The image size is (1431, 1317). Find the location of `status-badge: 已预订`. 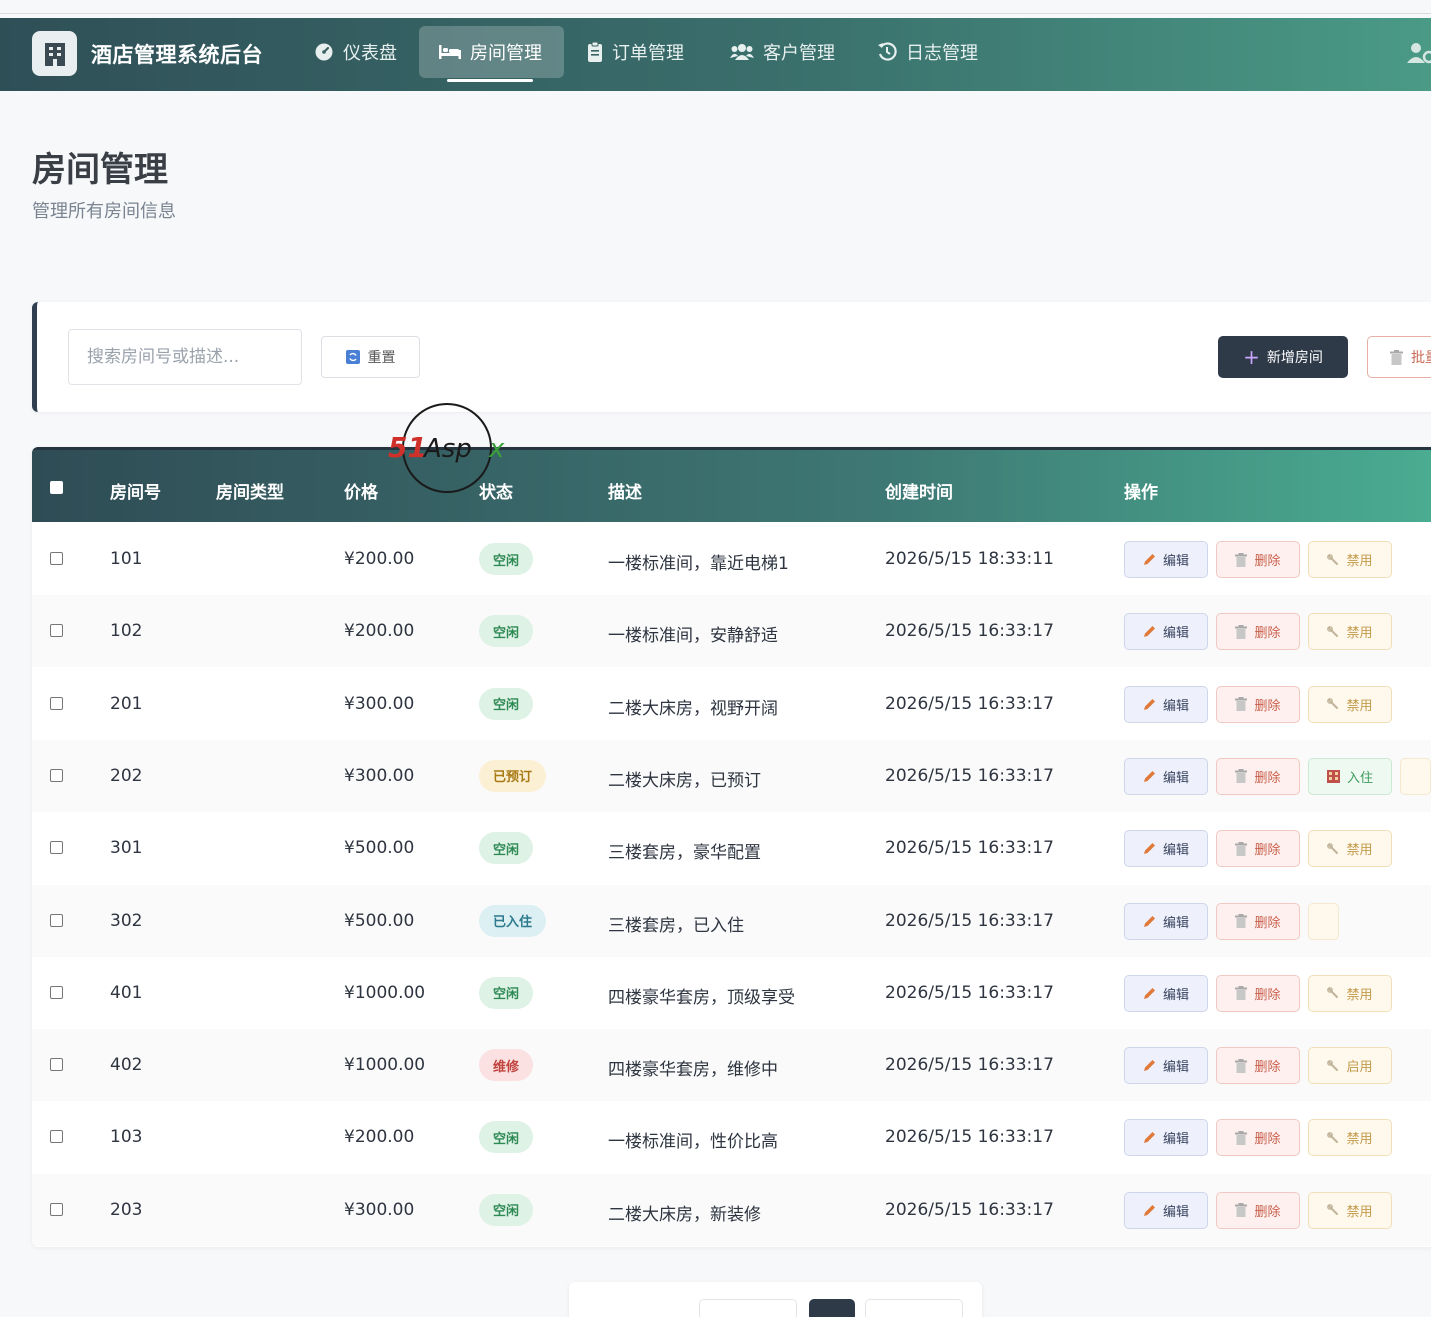

status-badge: 已预订 is located at coordinates (513, 775).